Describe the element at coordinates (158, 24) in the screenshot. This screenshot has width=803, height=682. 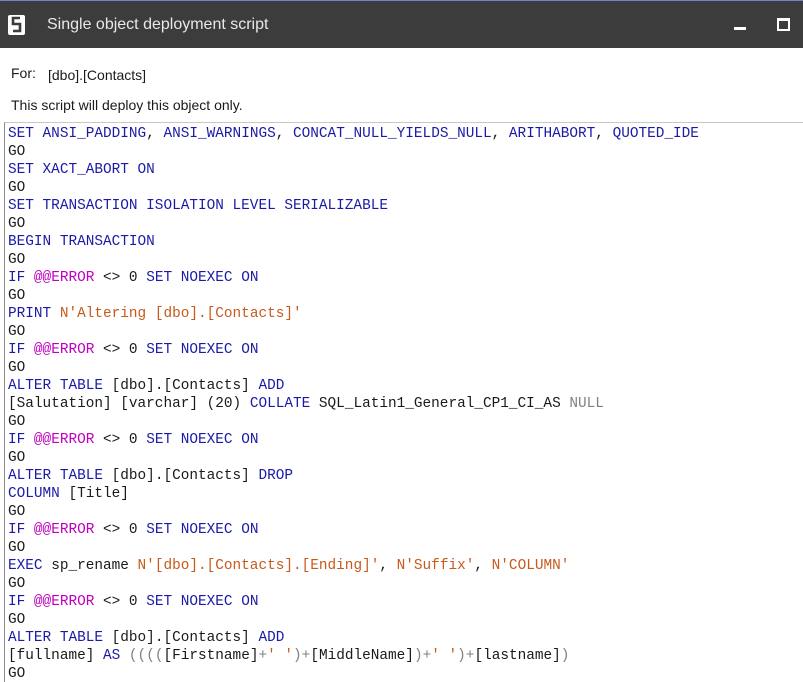
I see `window-title: Single object deployment script` at that location.